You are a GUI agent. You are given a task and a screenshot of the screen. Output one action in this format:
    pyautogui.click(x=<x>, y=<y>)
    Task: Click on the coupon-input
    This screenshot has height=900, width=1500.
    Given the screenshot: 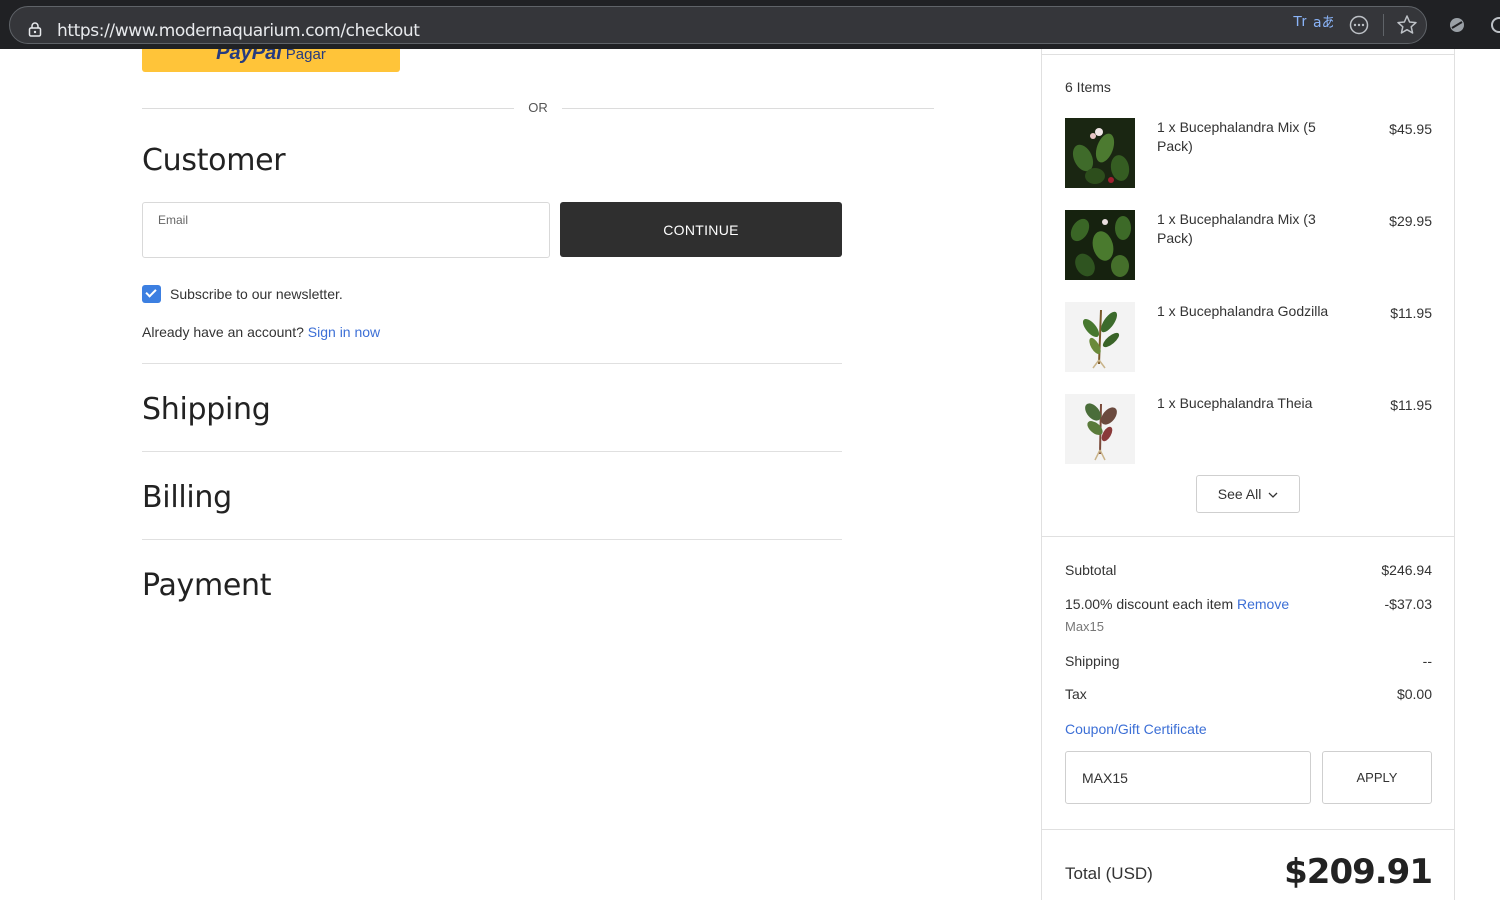 What is the action you would take?
    pyautogui.click(x=1188, y=777)
    